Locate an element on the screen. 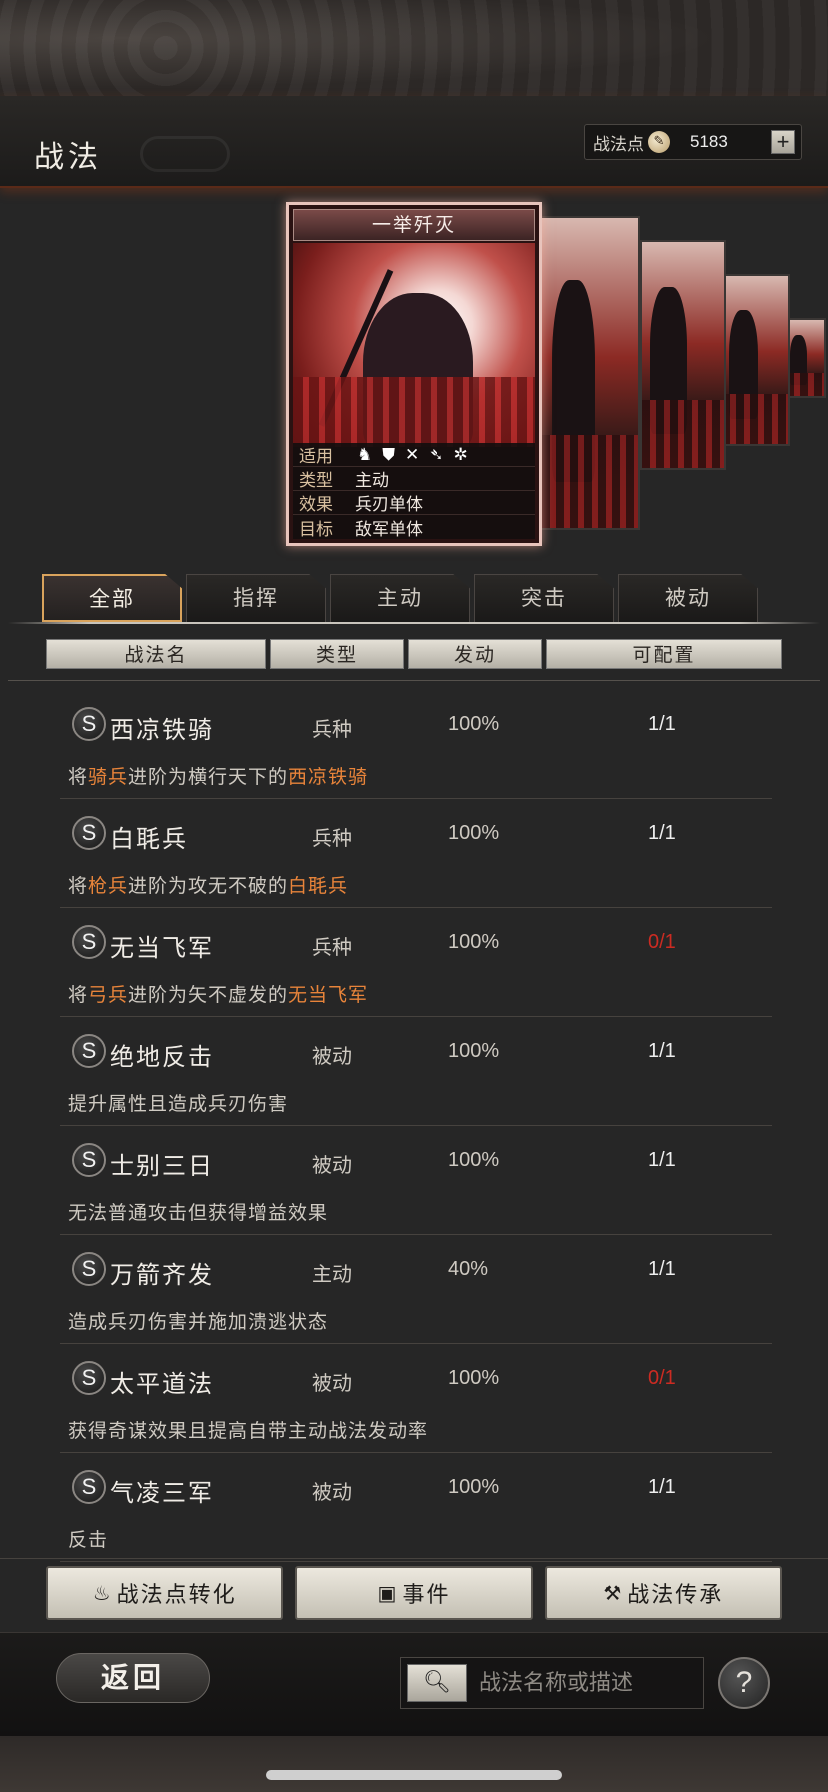 This screenshot has height=1792, width=828. card-info-panel: 适用 ♞ ⛊ ✕ ➴ ✲ 类型 主动 效果 兵刃单体 目标 敌军单体 is located at coordinates (414, 491).